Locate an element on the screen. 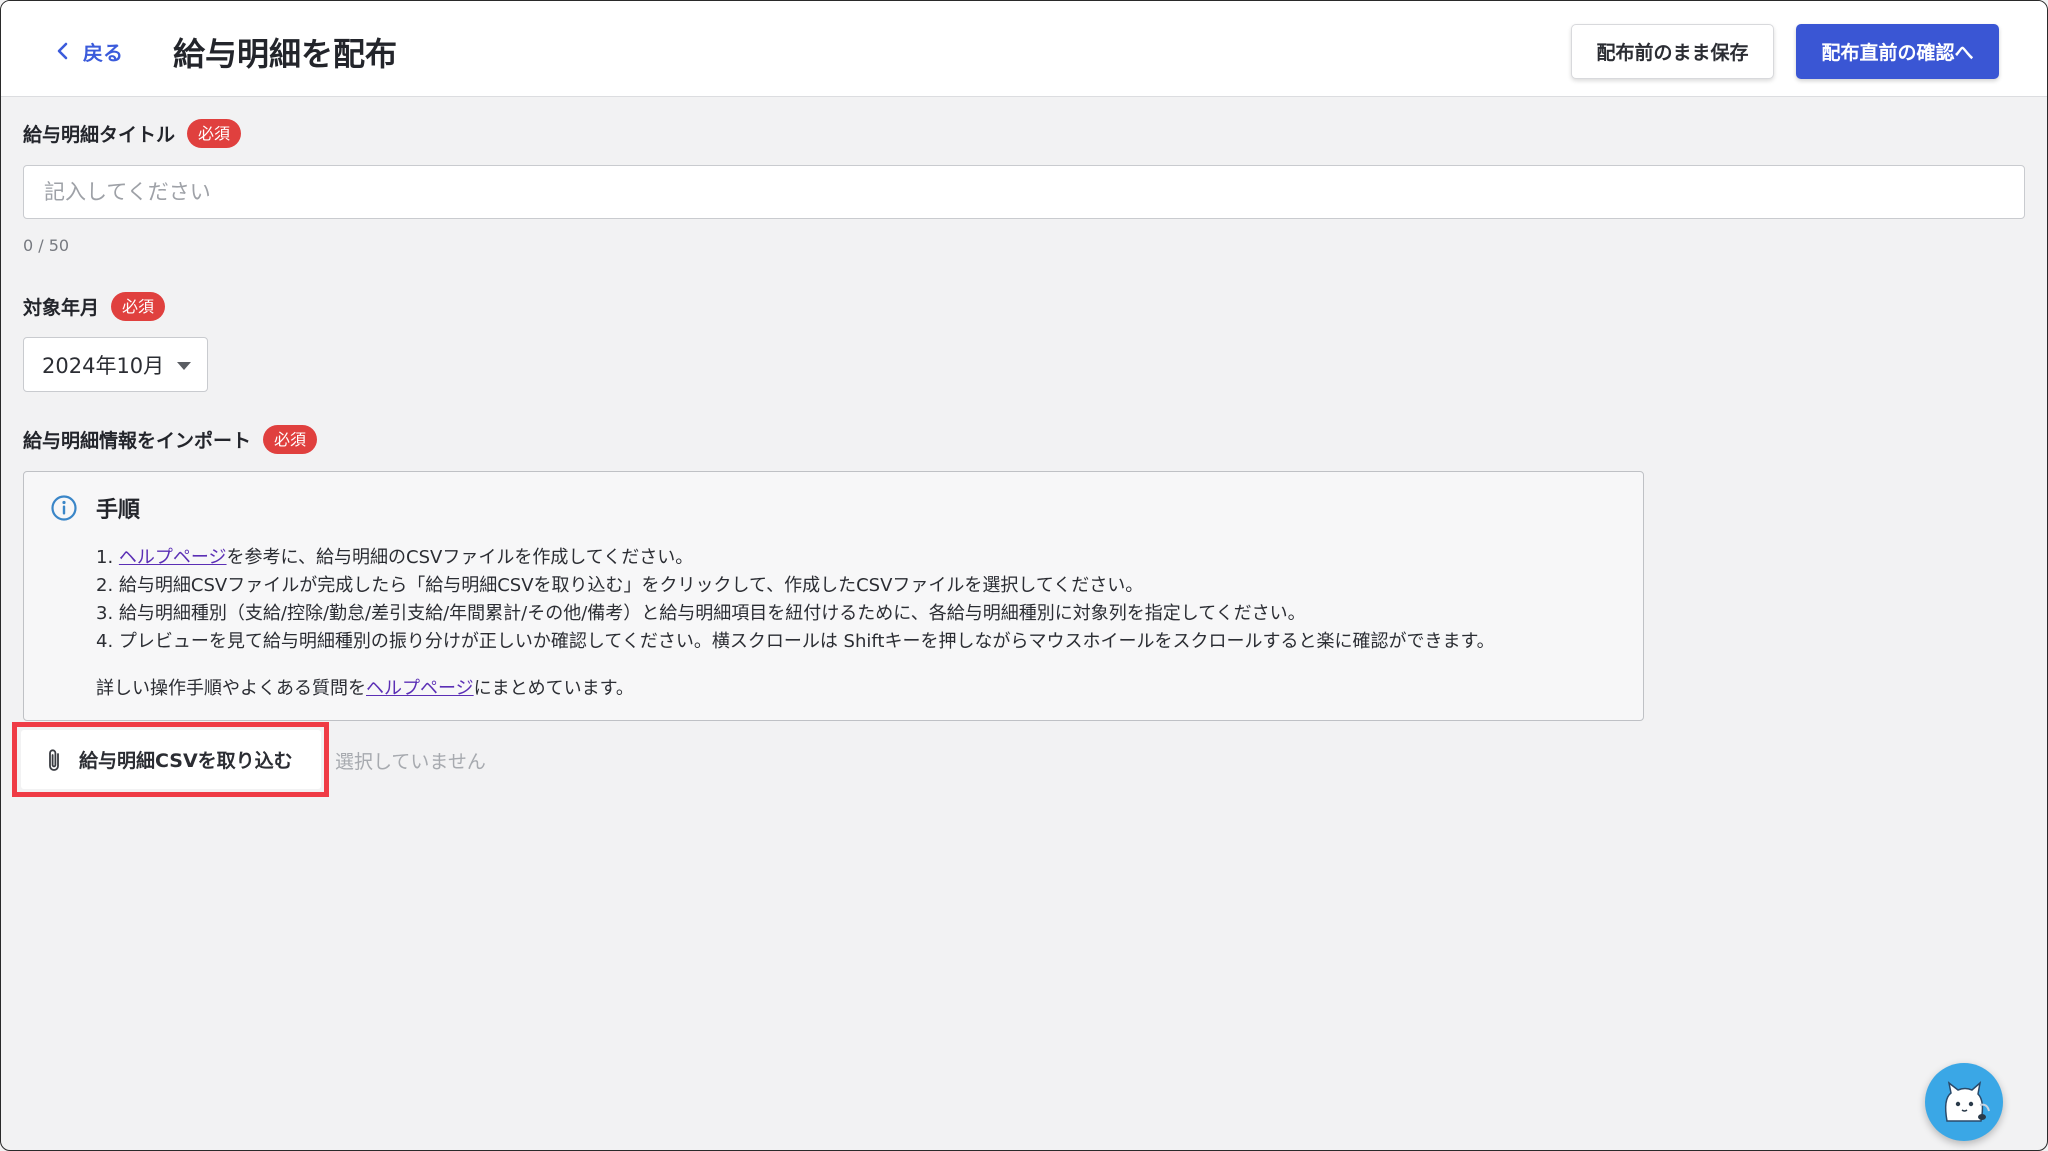  month-label-text: 対象年月 is located at coordinates (61, 308).